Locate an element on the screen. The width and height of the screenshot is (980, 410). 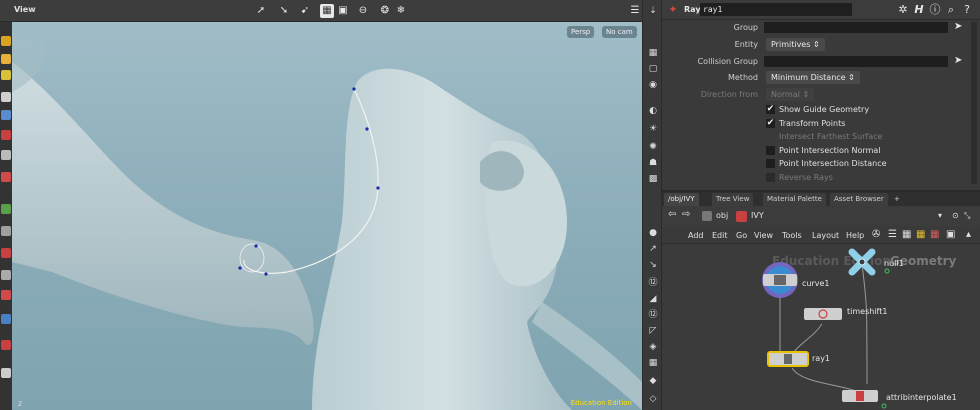
info-icon: ⓘ is located at coordinates (935, 10).